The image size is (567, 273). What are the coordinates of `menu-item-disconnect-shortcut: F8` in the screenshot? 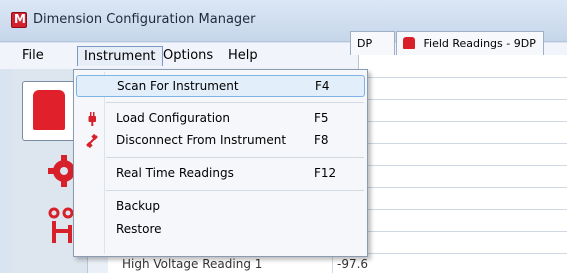 It's located at (321, 140).